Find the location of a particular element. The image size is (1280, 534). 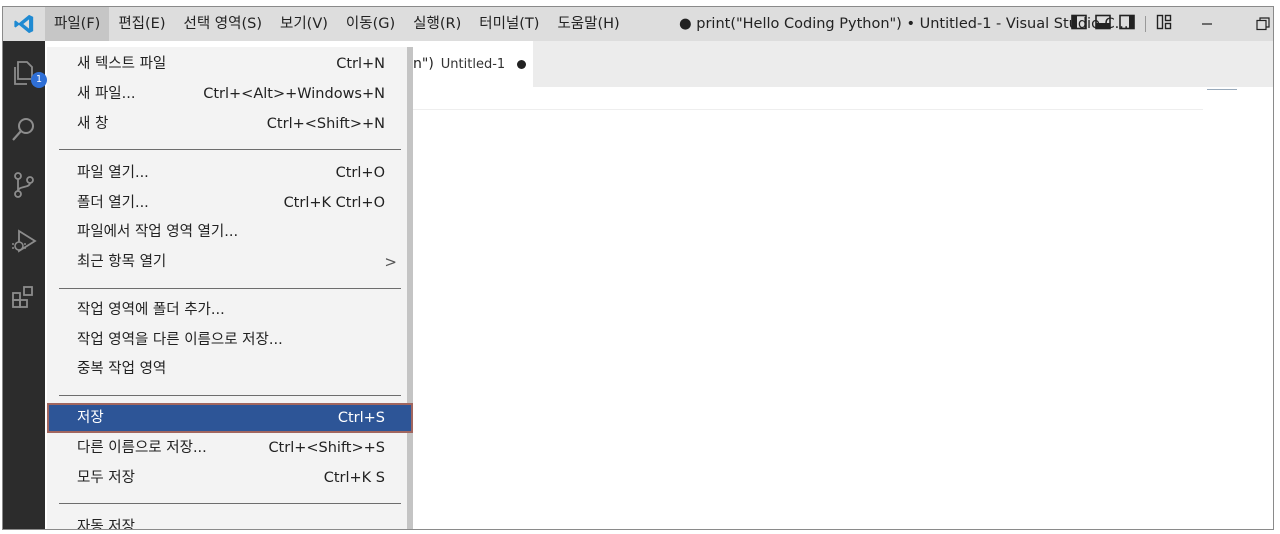

menu-scroll-edge is located at coordinates (410, 288).